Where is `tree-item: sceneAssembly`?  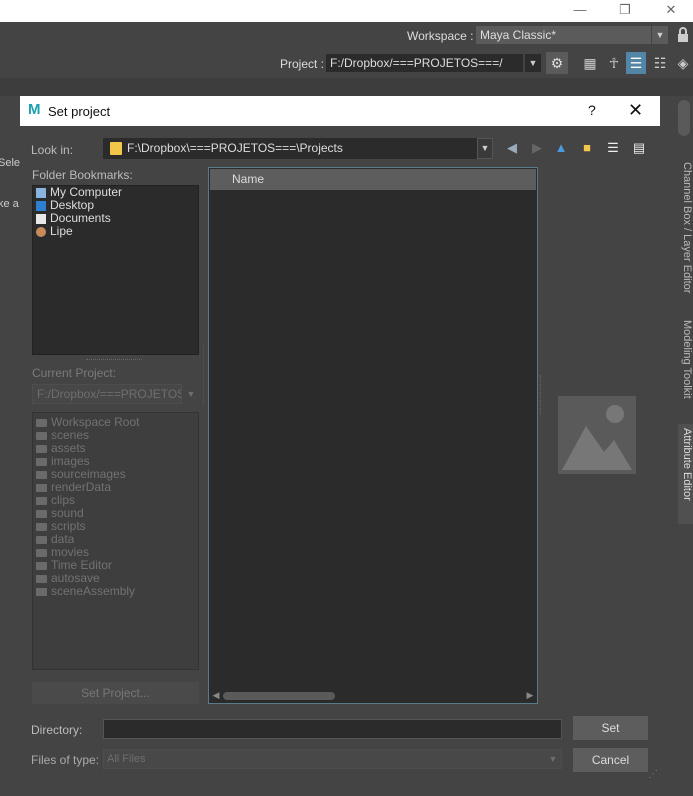 tree-item: sceneAssembly is located at coordinates (115, 591).